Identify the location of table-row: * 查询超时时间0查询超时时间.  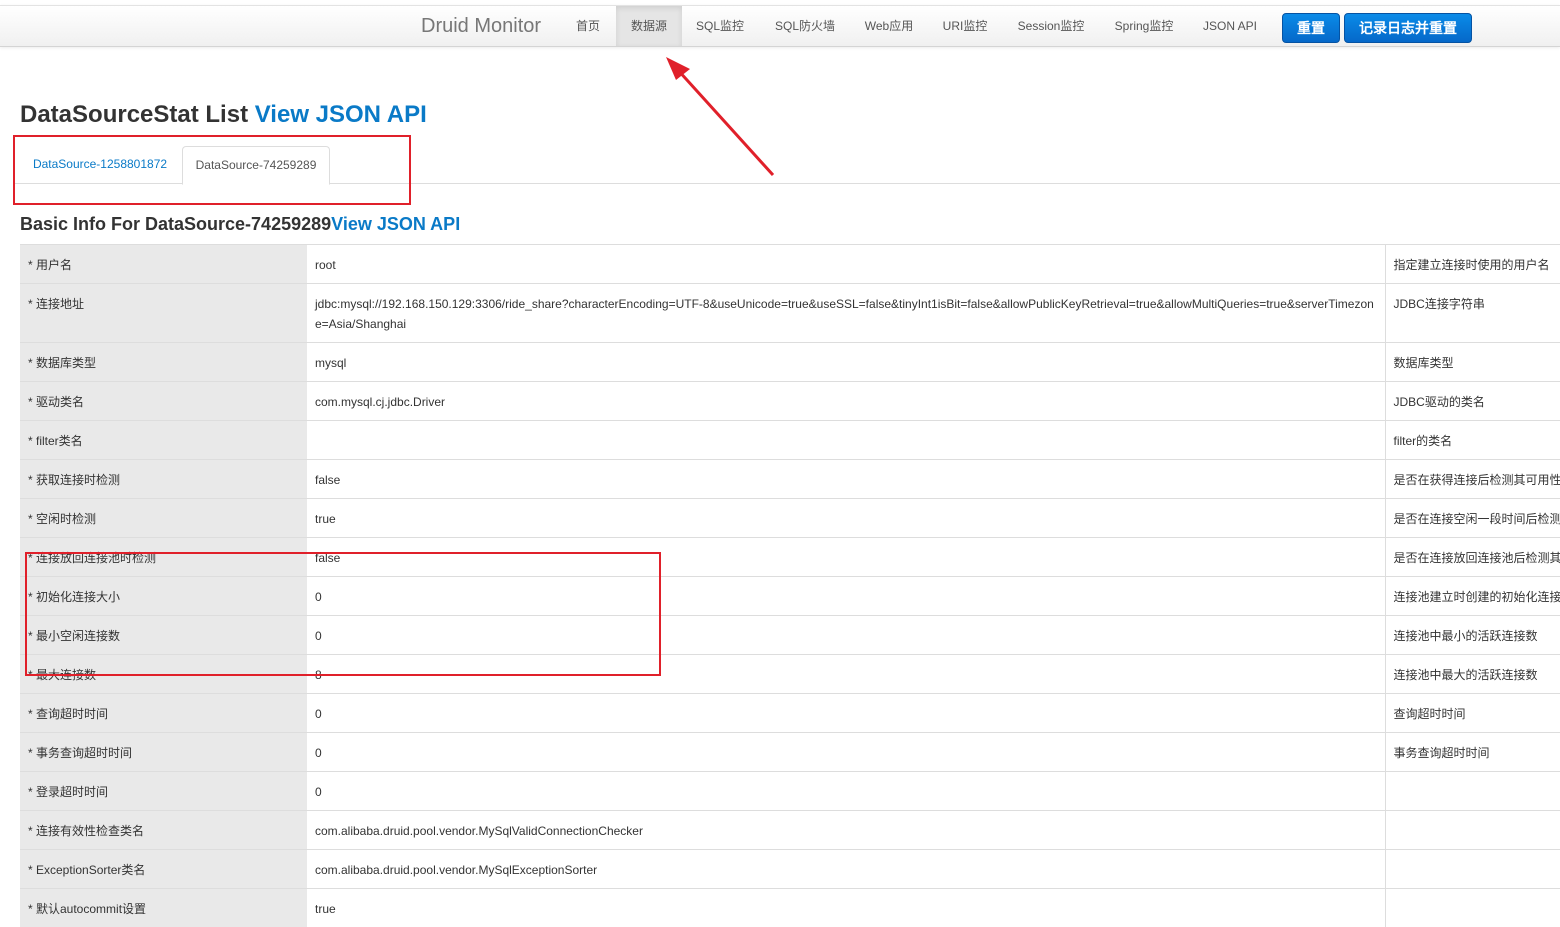
(790, 713).